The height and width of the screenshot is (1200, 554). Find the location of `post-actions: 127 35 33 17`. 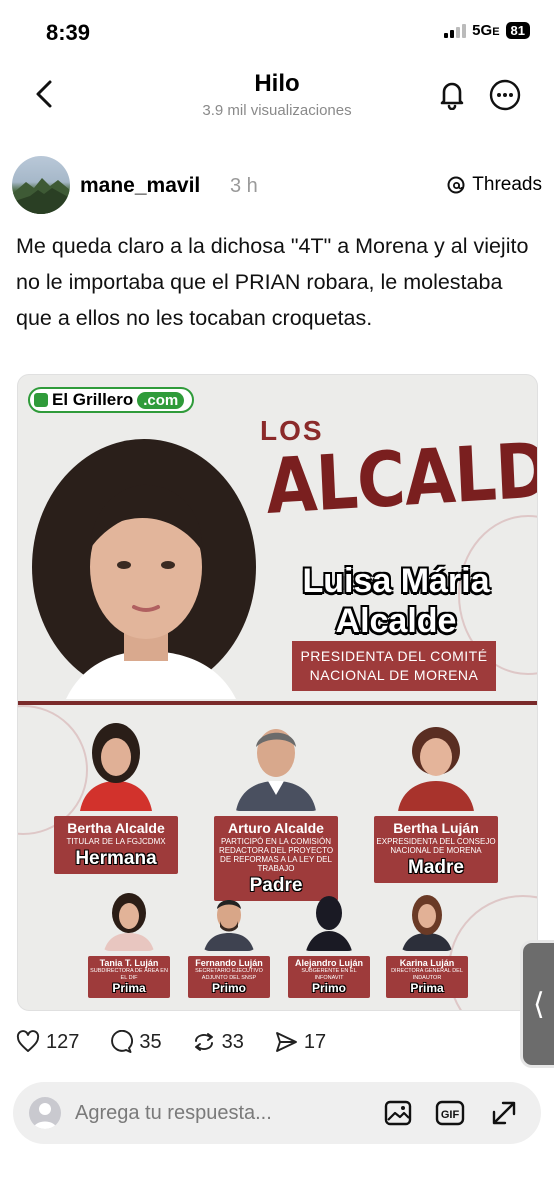

post-actions: 127 35 33 17 is located at coordinates (186, 1042).